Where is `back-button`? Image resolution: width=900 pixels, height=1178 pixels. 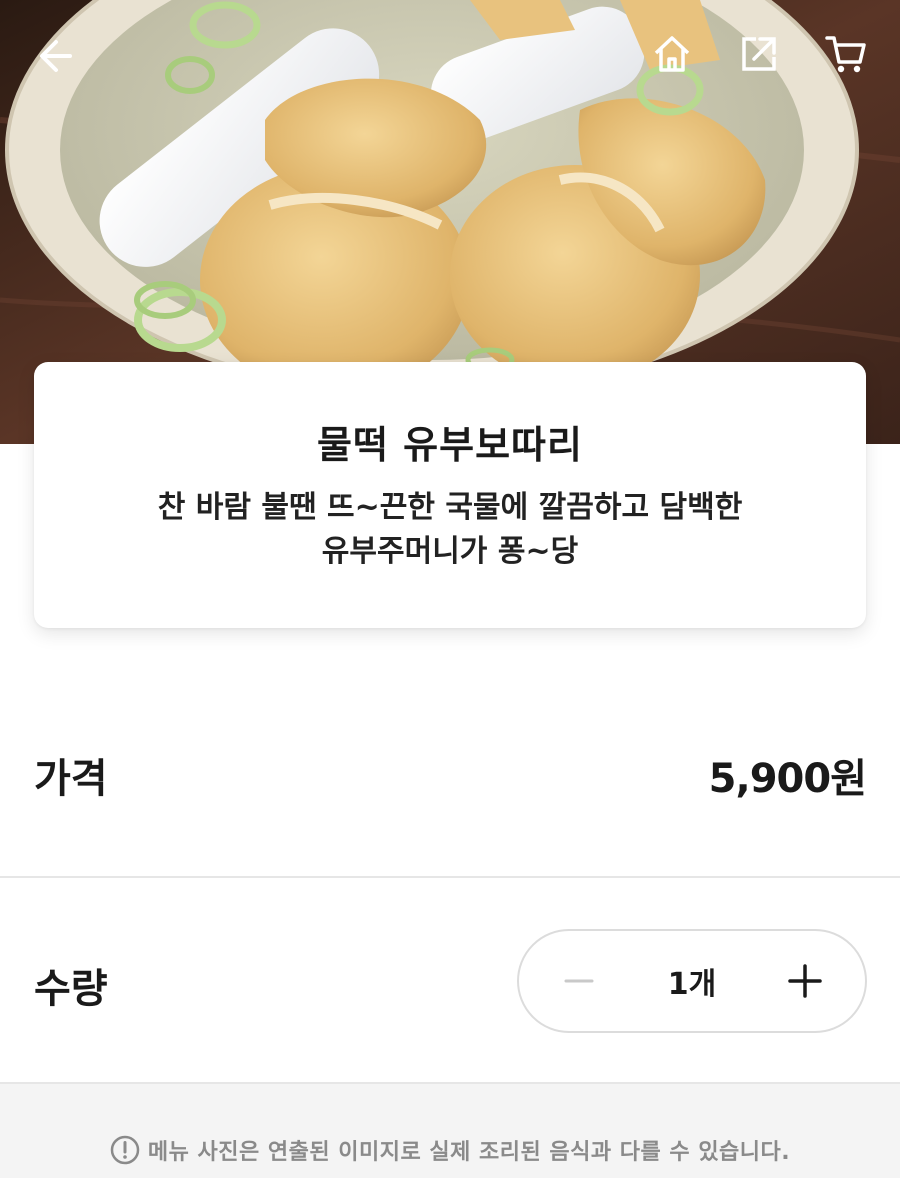
back-button is located at coordinates (56, 56).